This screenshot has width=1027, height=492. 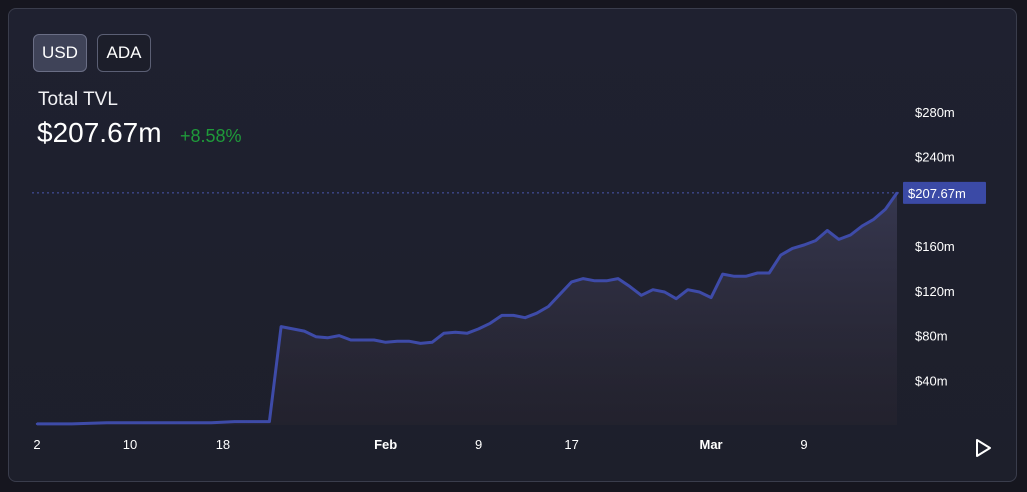 I want to click on play-icon, so click(x=983, y=448).